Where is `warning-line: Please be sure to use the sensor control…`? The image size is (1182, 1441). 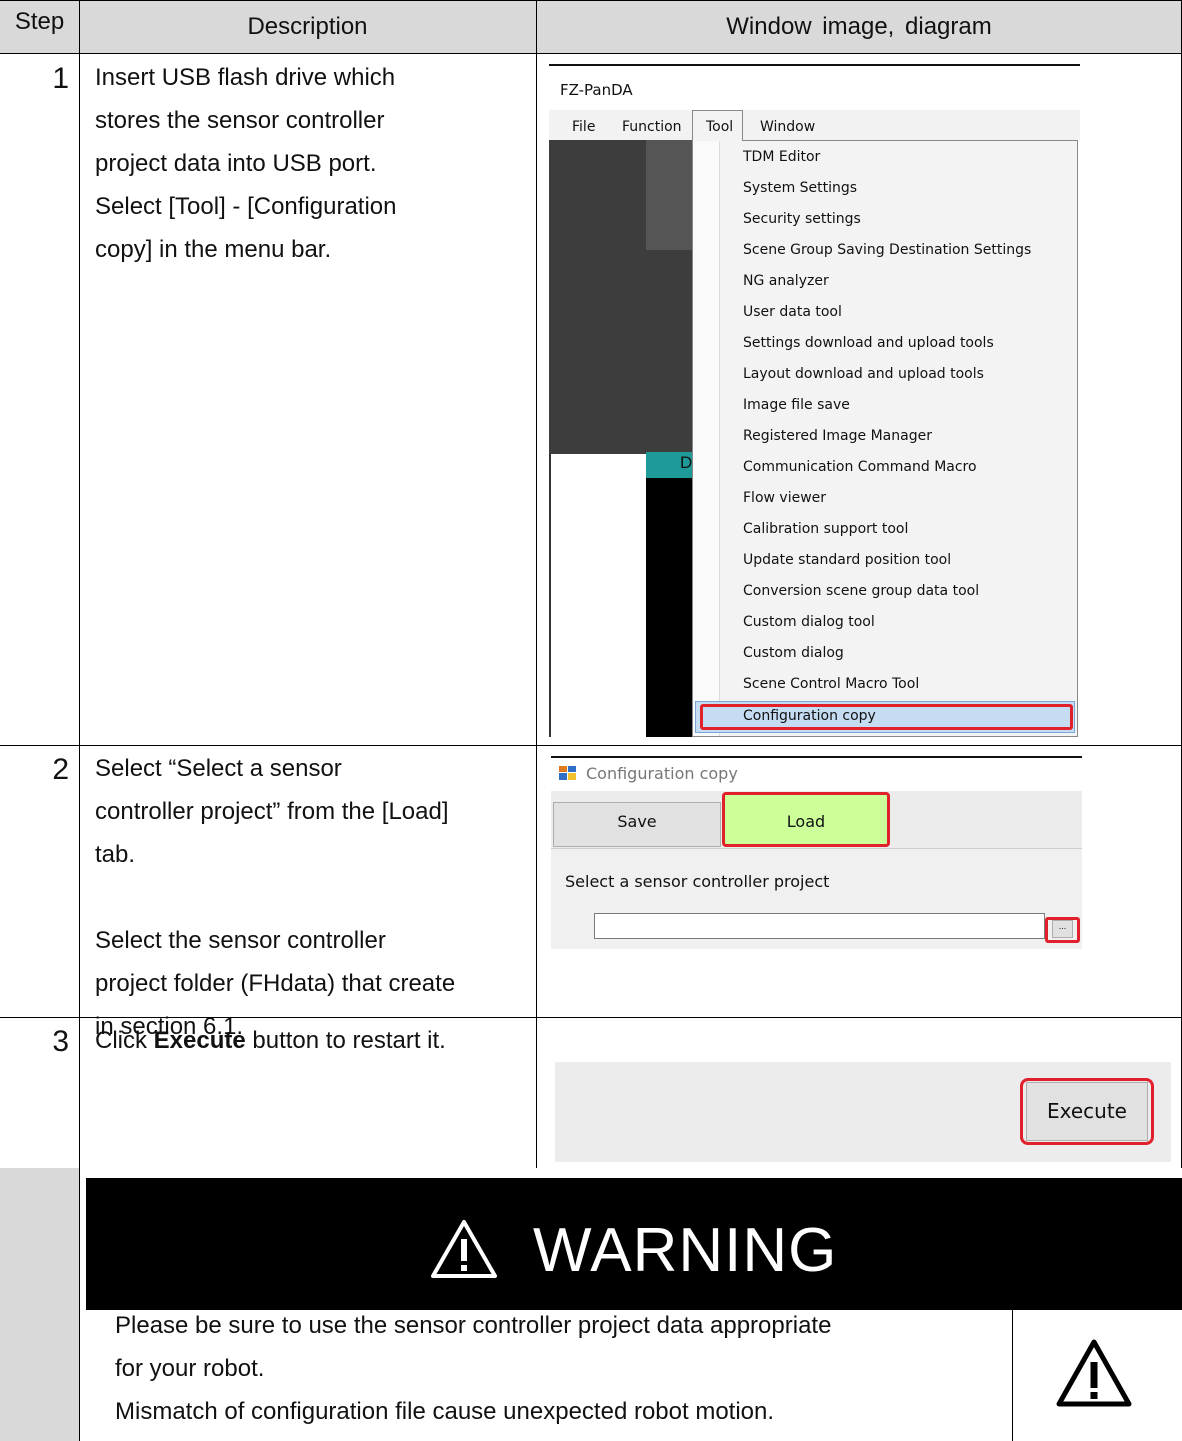
warning-line: Please be sure to use the sensor control… is located at coordinates (473, 1325).